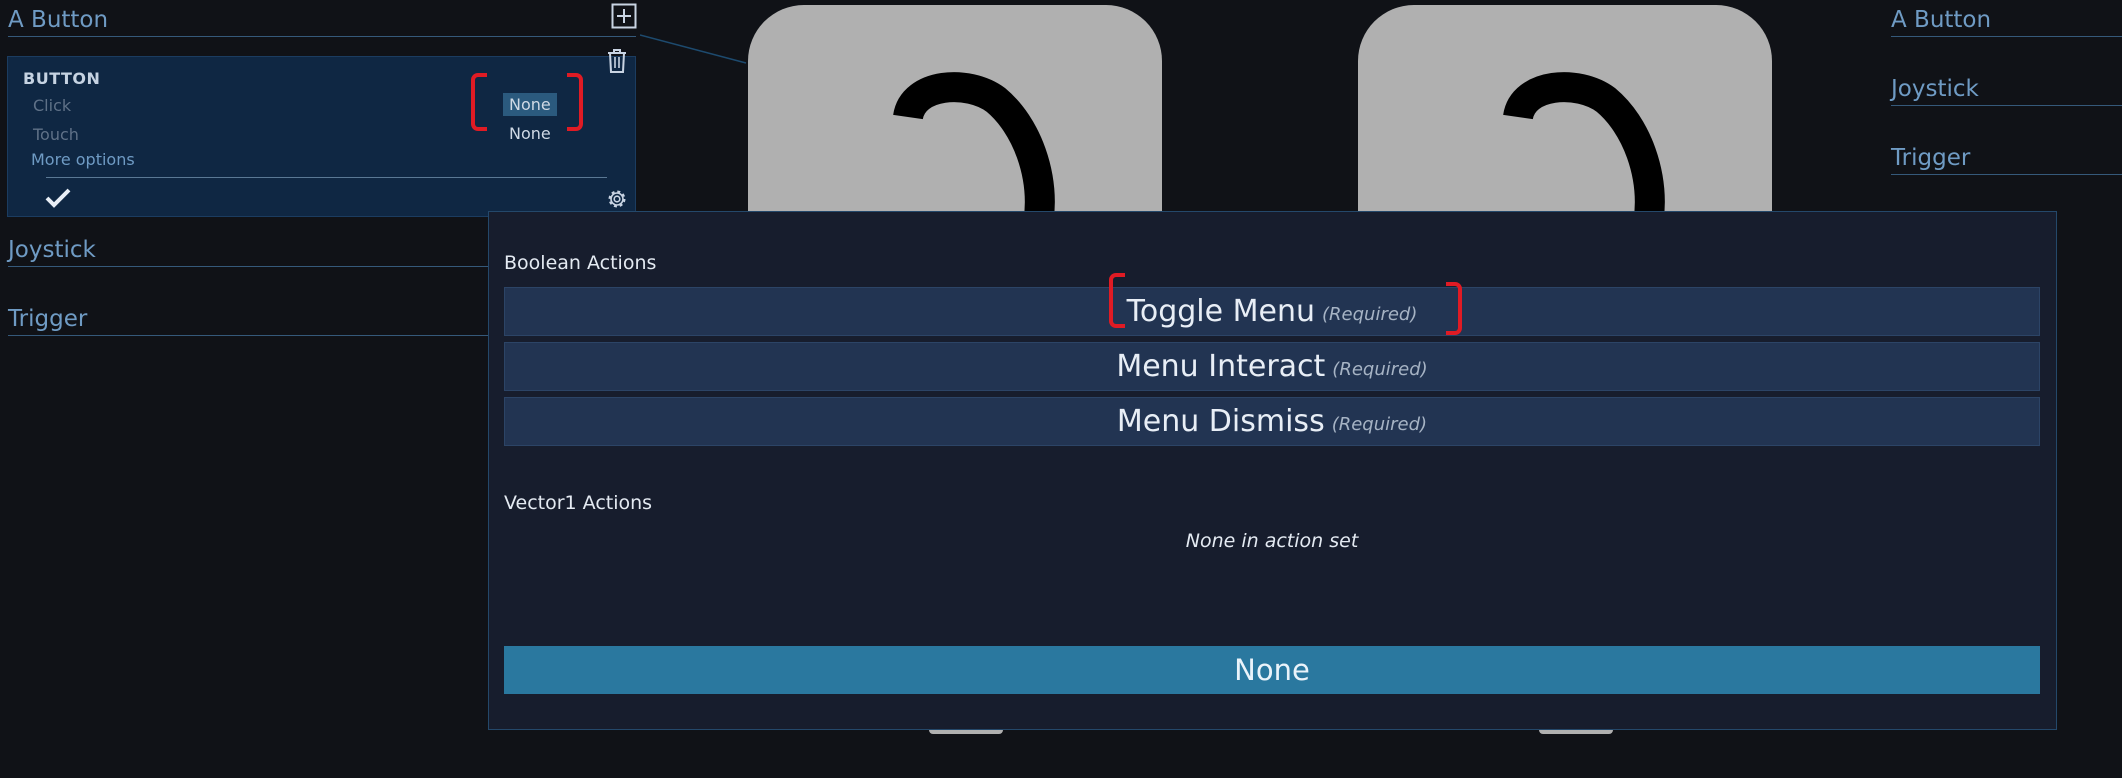  I want to click on none-button: None, so click(1272, 670).